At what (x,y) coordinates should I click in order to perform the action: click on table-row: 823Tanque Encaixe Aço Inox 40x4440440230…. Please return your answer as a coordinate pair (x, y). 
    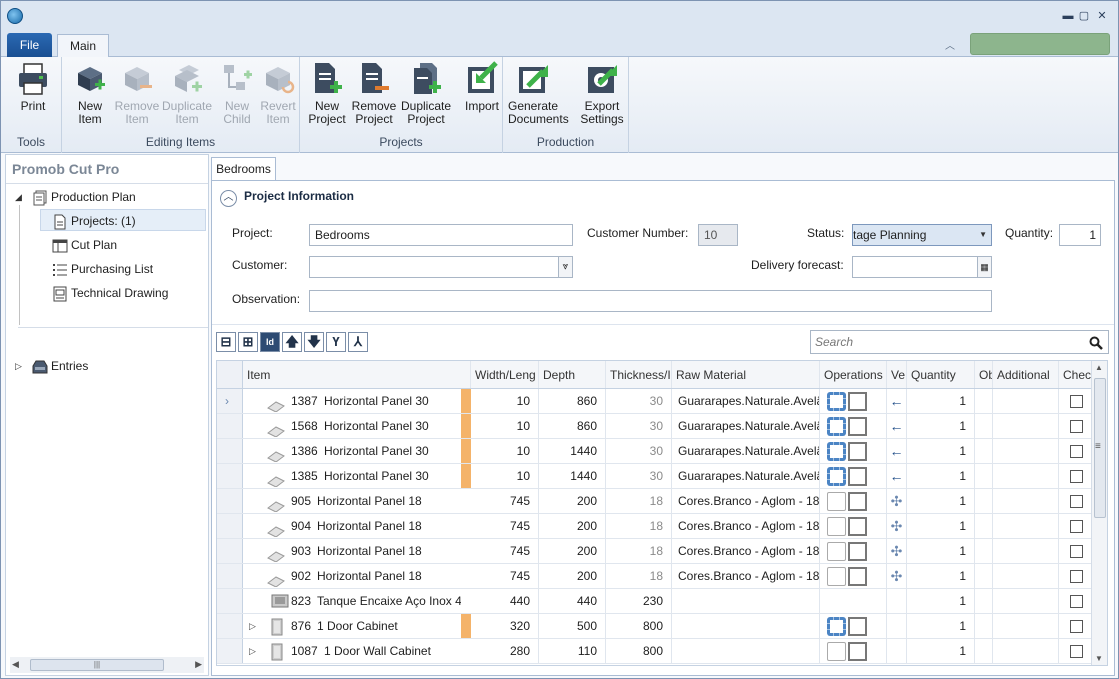
    Looking at the image, I should click on (655, 601).